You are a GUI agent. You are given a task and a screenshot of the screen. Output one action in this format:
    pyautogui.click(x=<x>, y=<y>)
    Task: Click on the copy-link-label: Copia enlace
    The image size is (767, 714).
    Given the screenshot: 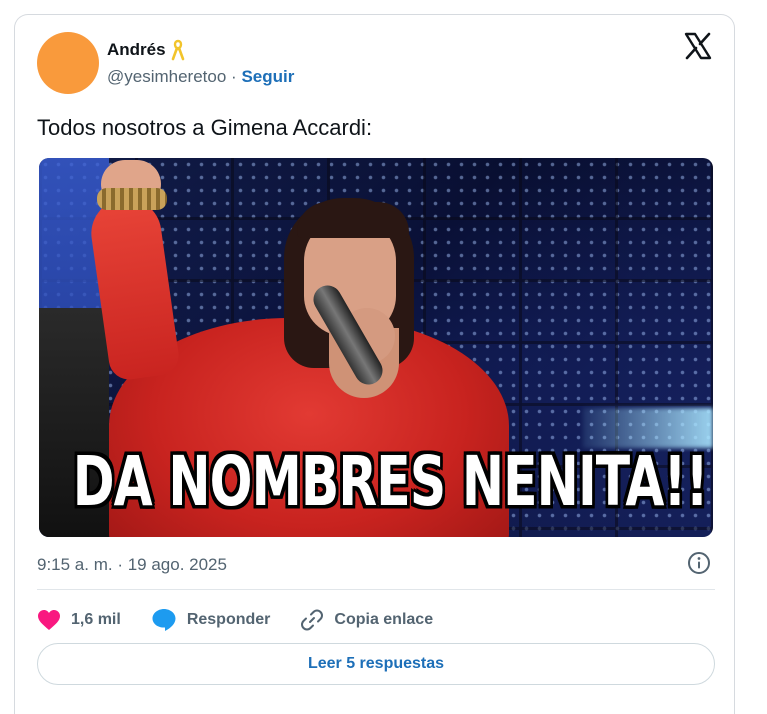 What is the action you would take?
    pyautogui.click(x=384, y=619)
    